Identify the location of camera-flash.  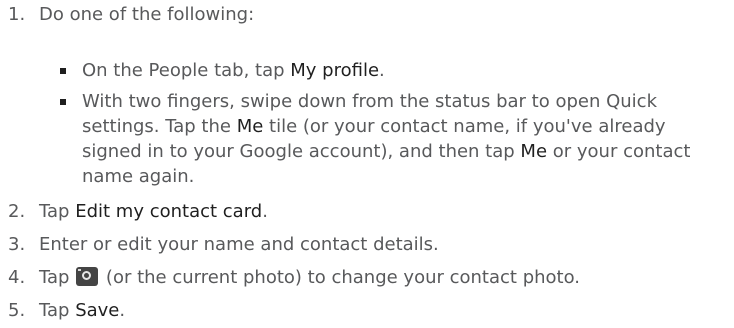
(80, 270).